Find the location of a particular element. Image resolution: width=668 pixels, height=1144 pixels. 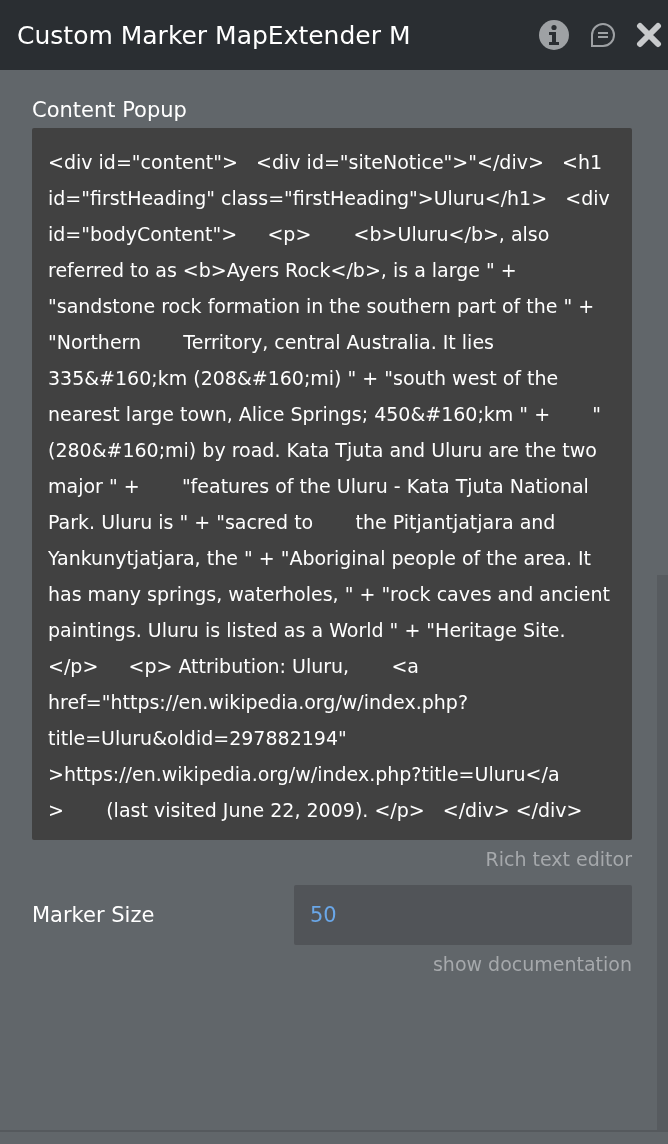

documentation-link: show documentation is located at coordinates (532, 964).